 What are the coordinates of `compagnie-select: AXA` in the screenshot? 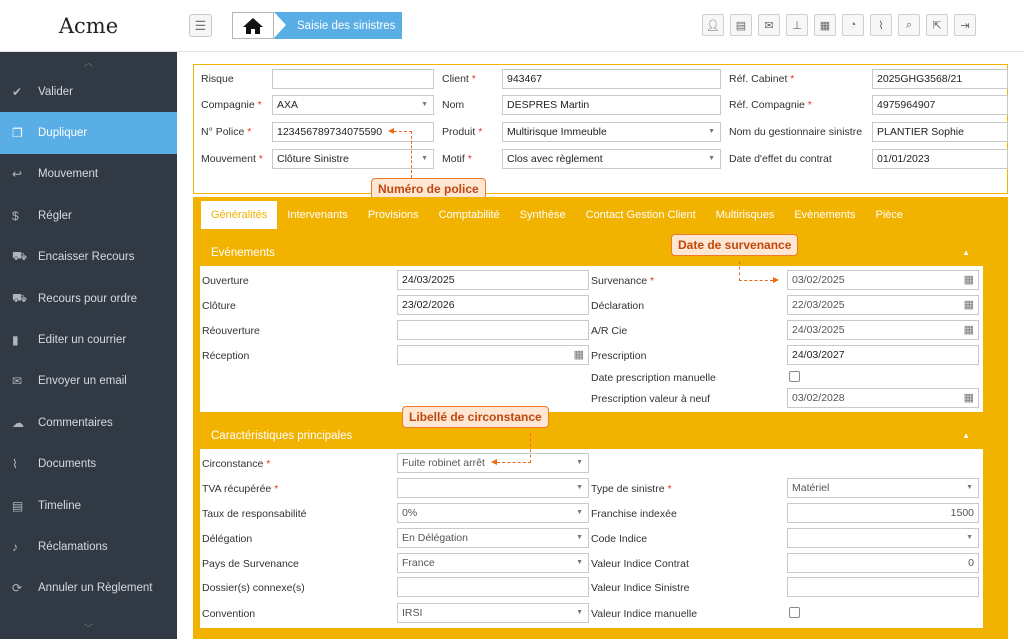 It's located at (353, 105).